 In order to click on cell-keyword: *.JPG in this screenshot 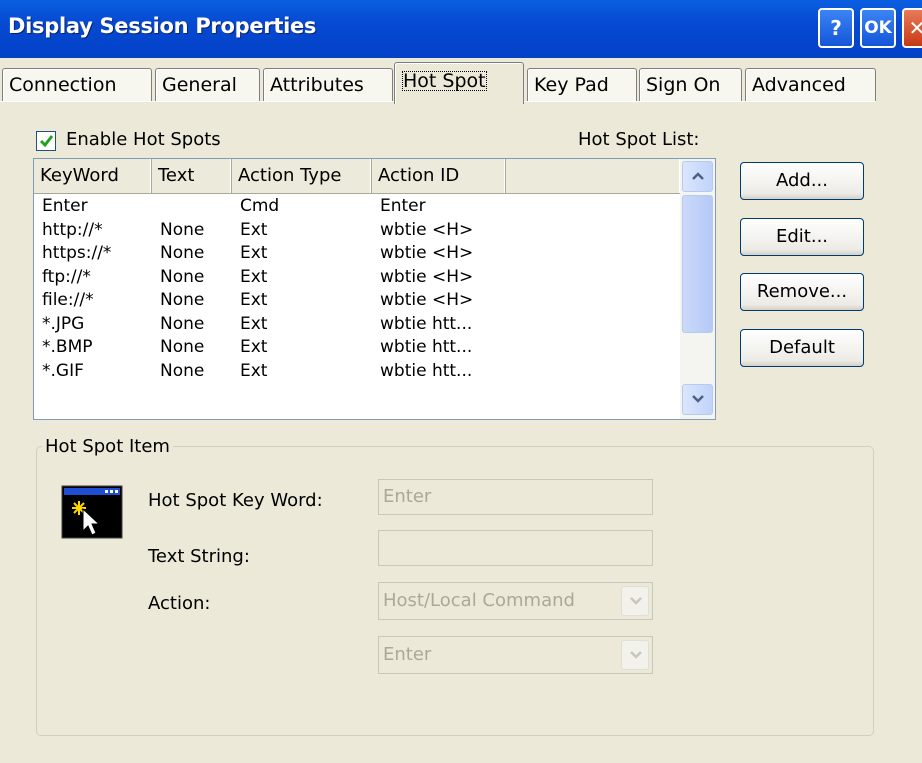, I will do `click(63, 323)`.